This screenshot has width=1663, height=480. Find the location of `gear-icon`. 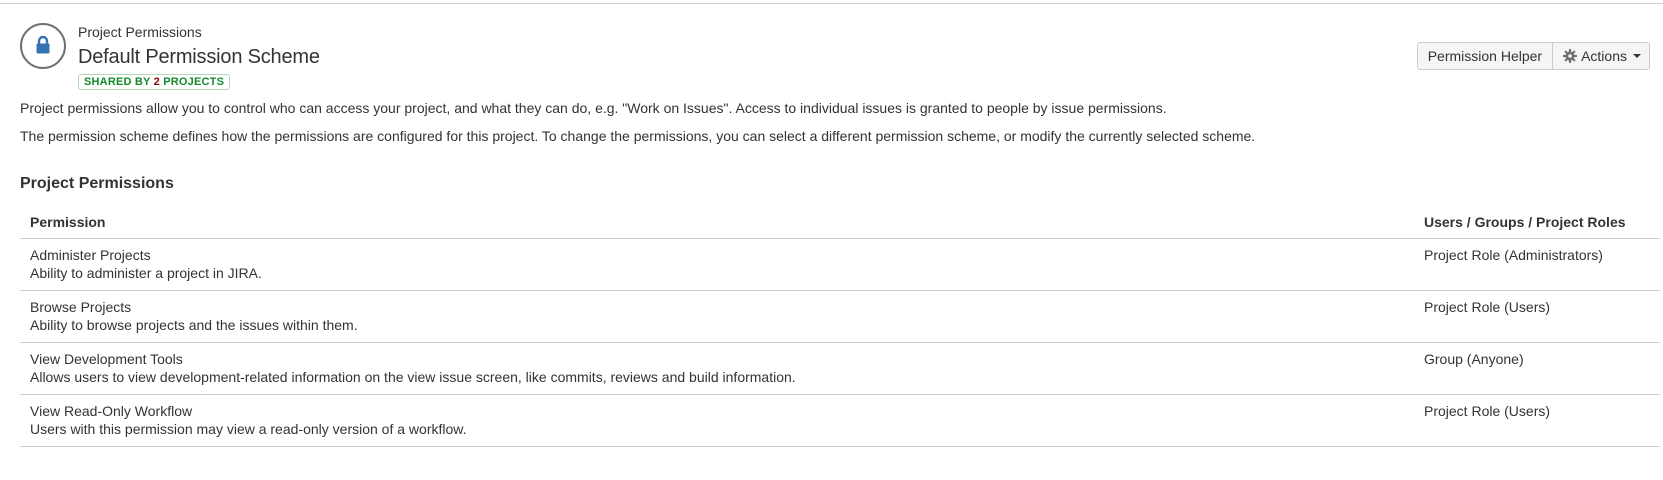

gear-icon is located at coordinates (1570, 56).